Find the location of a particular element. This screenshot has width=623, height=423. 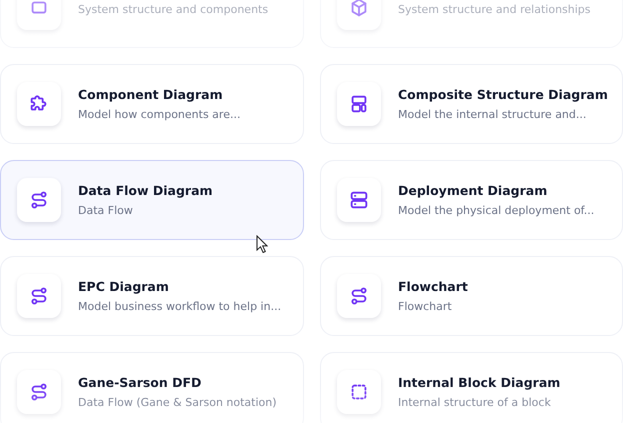

card-title: Data Flow Diagram is located at coordinates (145, 191).